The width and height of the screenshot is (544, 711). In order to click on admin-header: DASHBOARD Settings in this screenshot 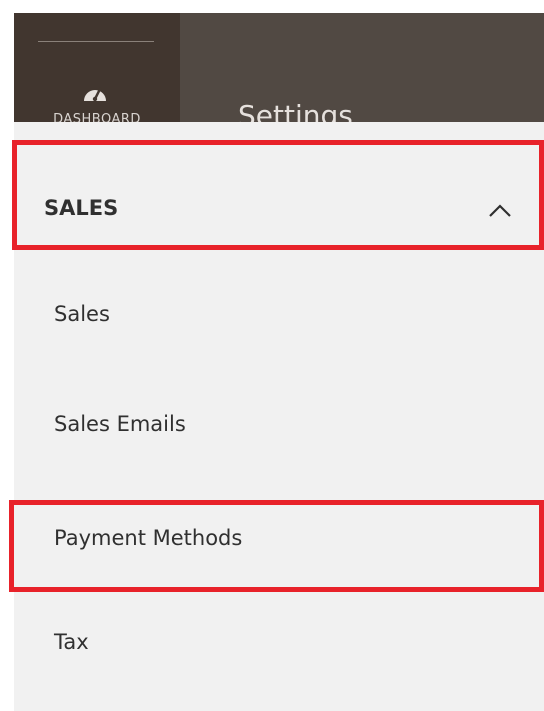, I will do `click(279, 67)`.